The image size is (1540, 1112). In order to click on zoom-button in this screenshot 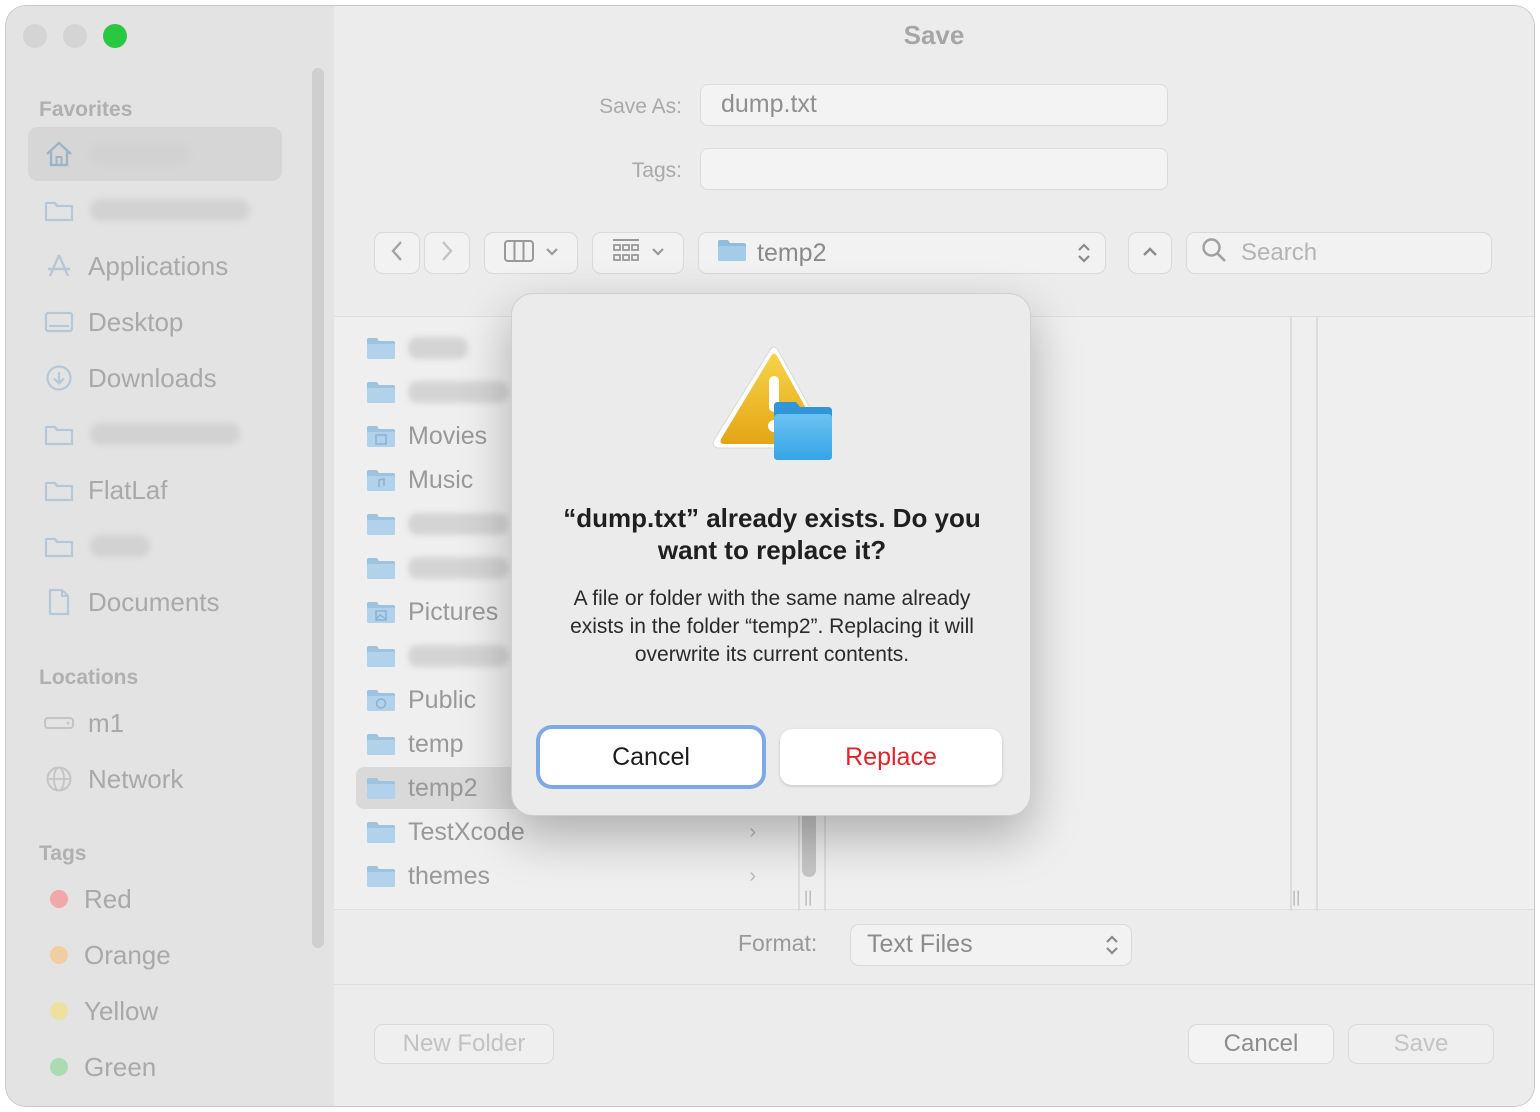, I will do `click(115, 36)`.